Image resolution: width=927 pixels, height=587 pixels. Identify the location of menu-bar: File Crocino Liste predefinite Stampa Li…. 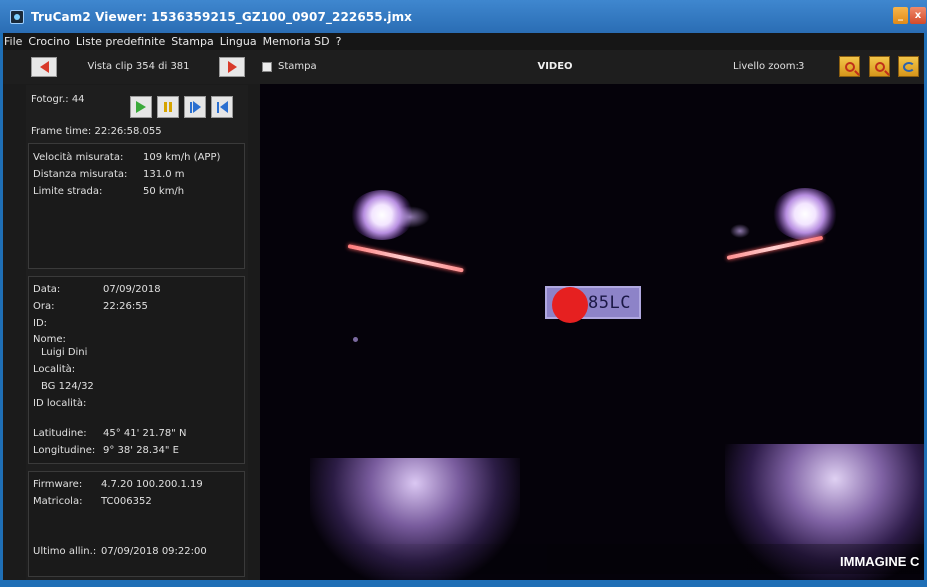
(463, 41).